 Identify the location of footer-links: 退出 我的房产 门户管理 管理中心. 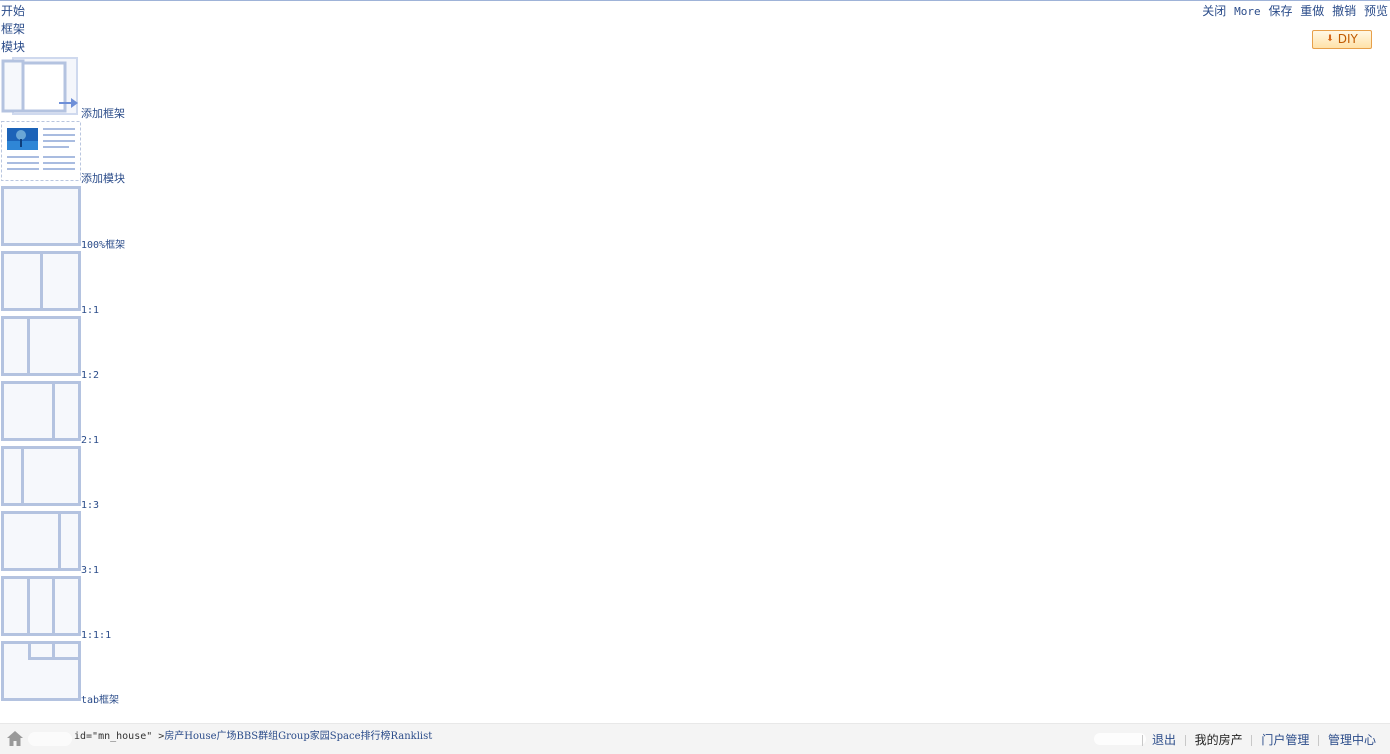
(1260, 739).